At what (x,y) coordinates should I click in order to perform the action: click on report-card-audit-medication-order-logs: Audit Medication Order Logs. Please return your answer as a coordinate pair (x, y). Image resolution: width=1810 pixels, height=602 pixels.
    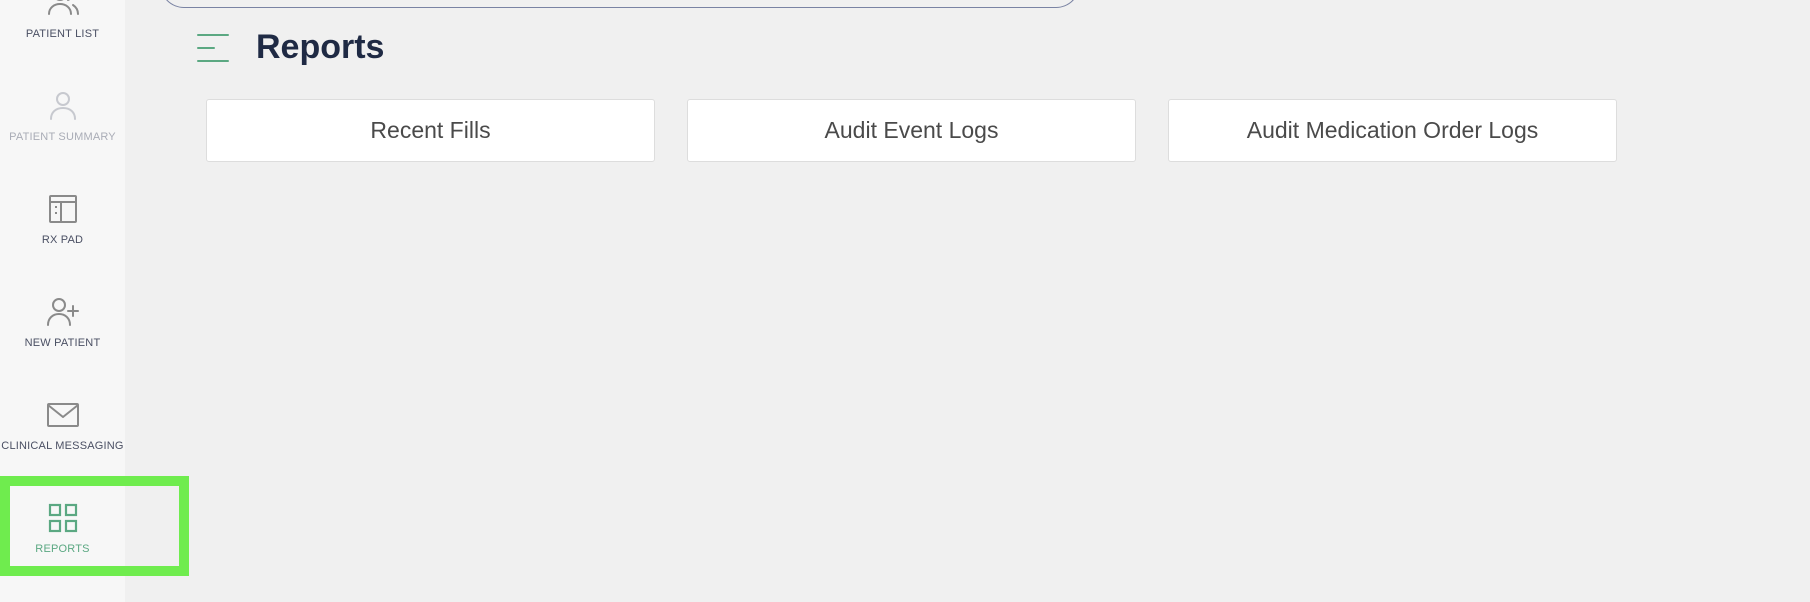
    Looking at the image, I should click on (1392, 130).